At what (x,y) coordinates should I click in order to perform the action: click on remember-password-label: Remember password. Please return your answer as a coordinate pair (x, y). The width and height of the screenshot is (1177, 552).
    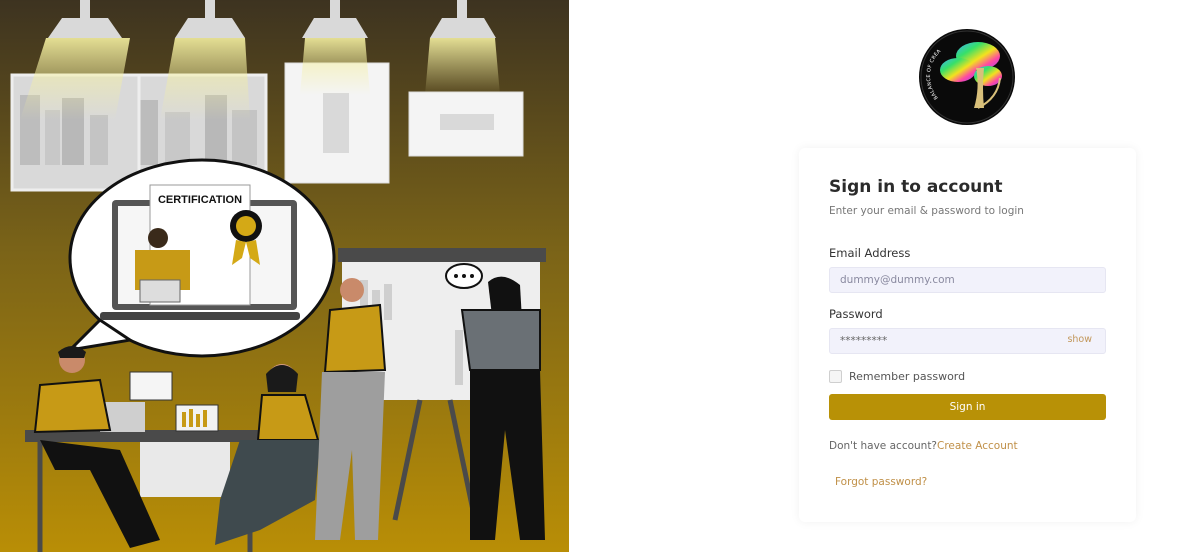
    Looking at the image, I should click on (907, 376).